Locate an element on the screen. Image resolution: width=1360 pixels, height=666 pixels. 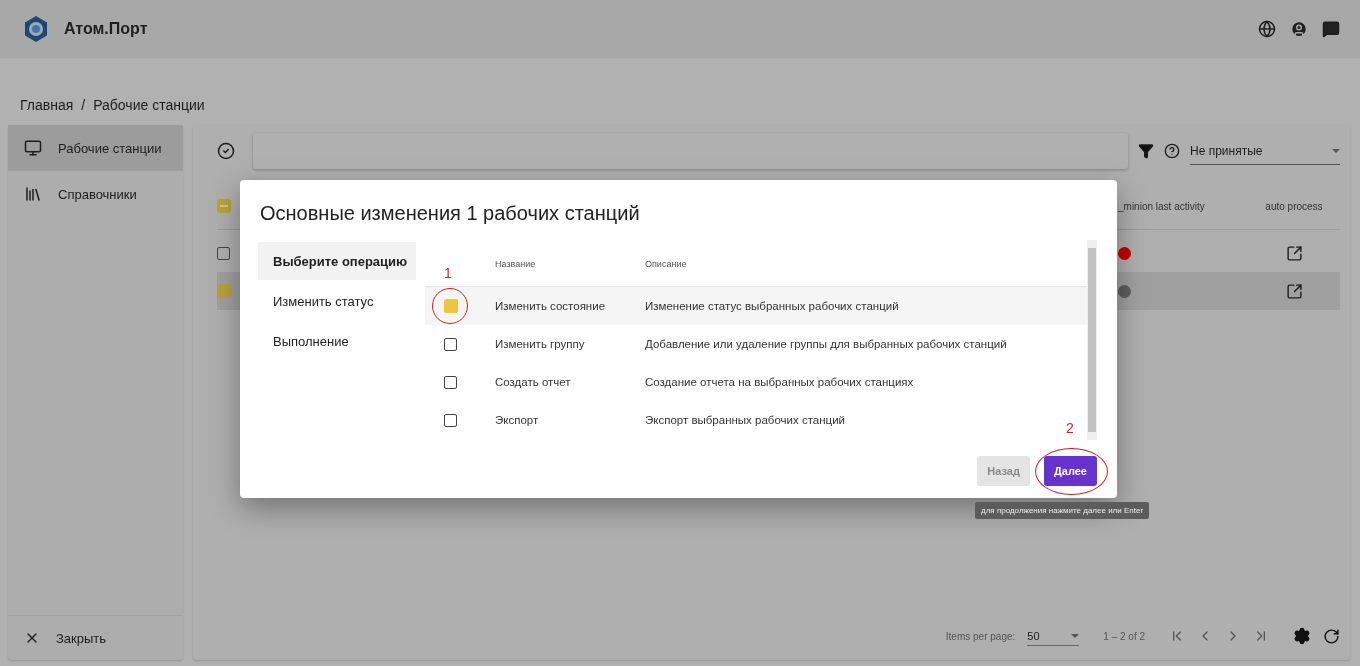
annotation-number: 2 is located at coordinates (1069, 428).